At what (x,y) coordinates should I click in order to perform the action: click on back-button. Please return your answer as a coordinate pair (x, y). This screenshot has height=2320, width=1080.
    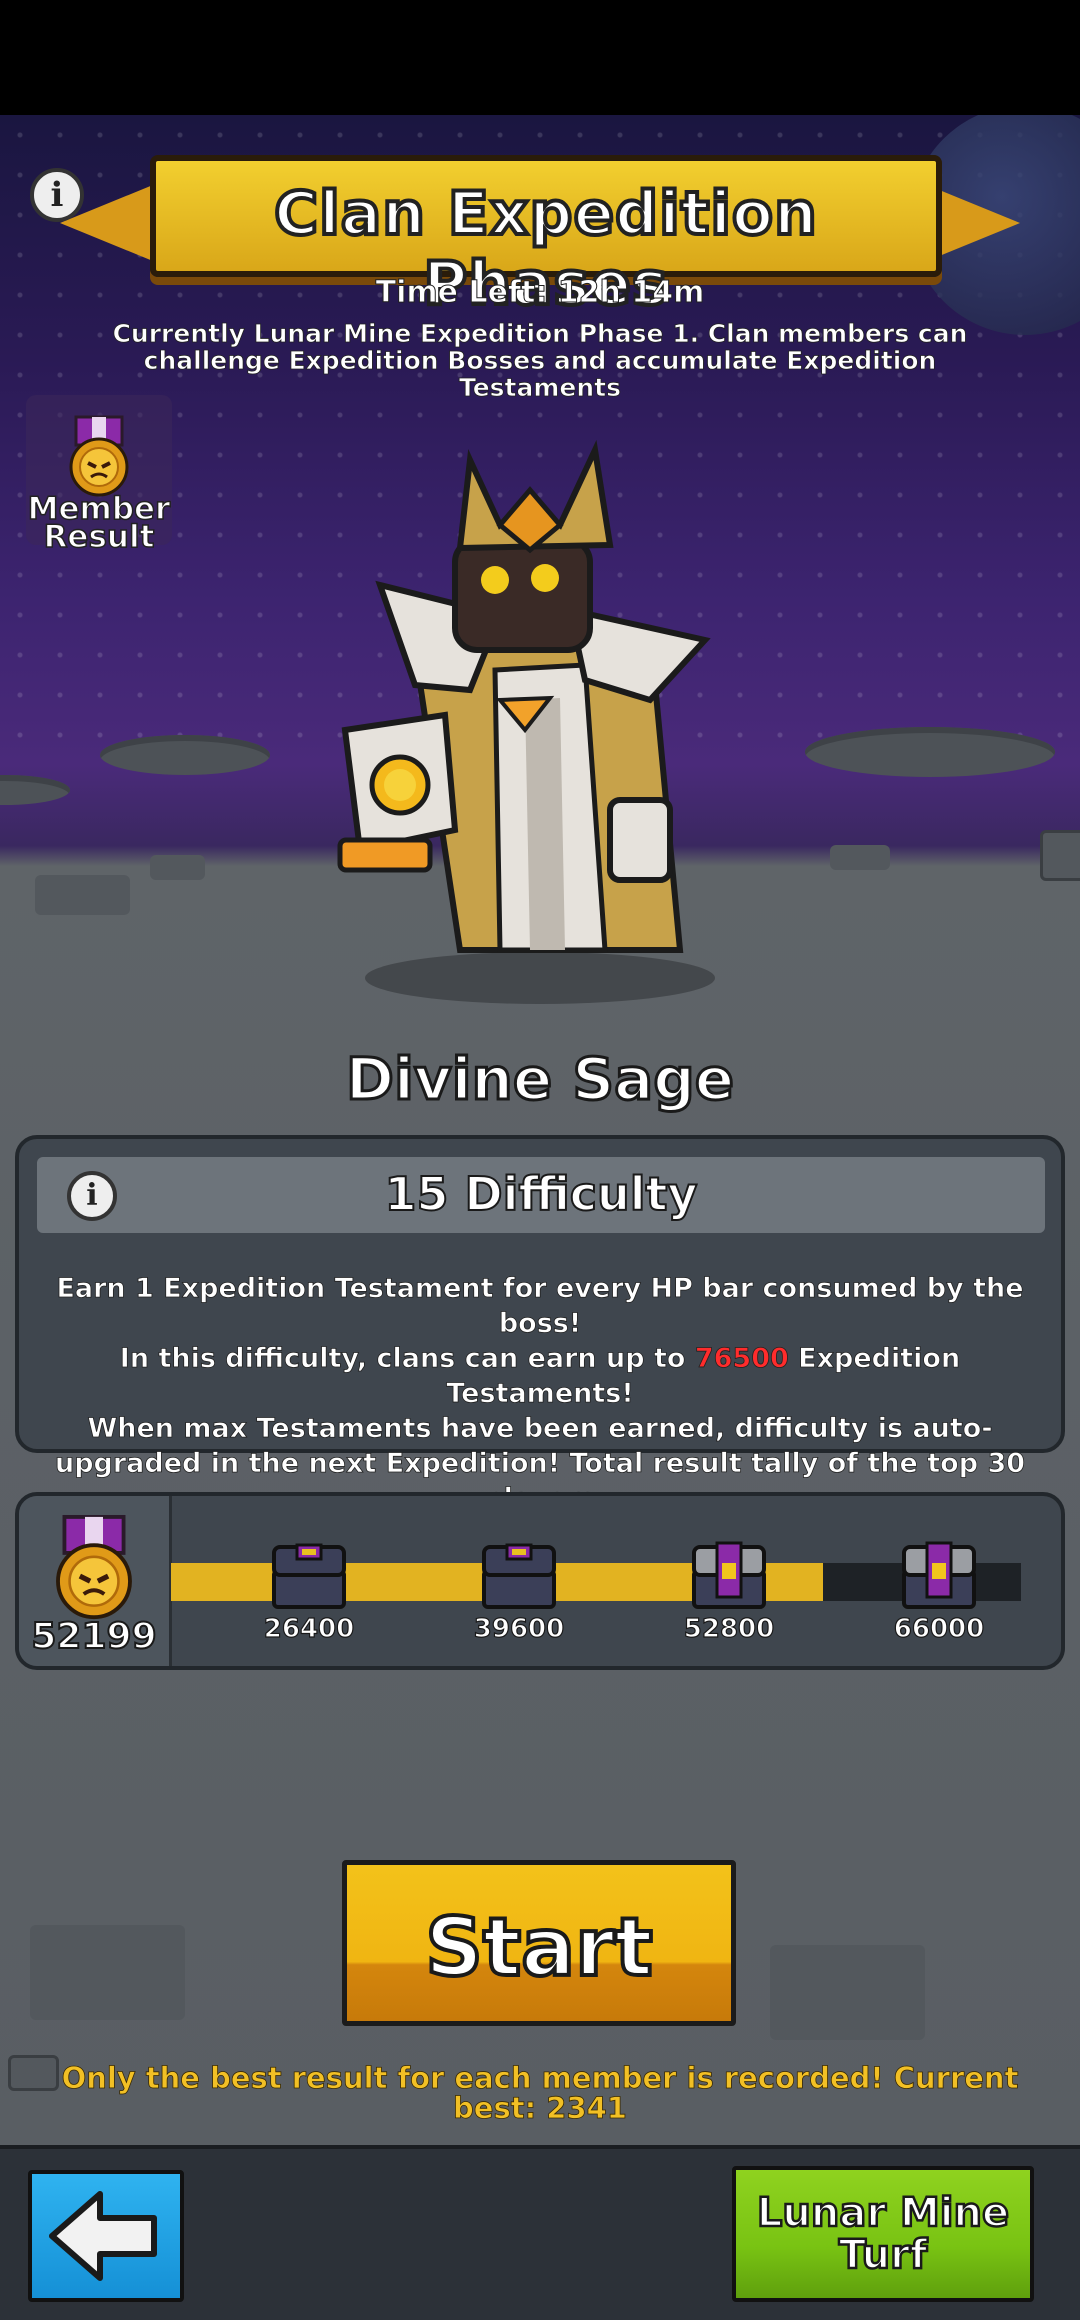
    Looking at the image, I should click on (106, 2236).